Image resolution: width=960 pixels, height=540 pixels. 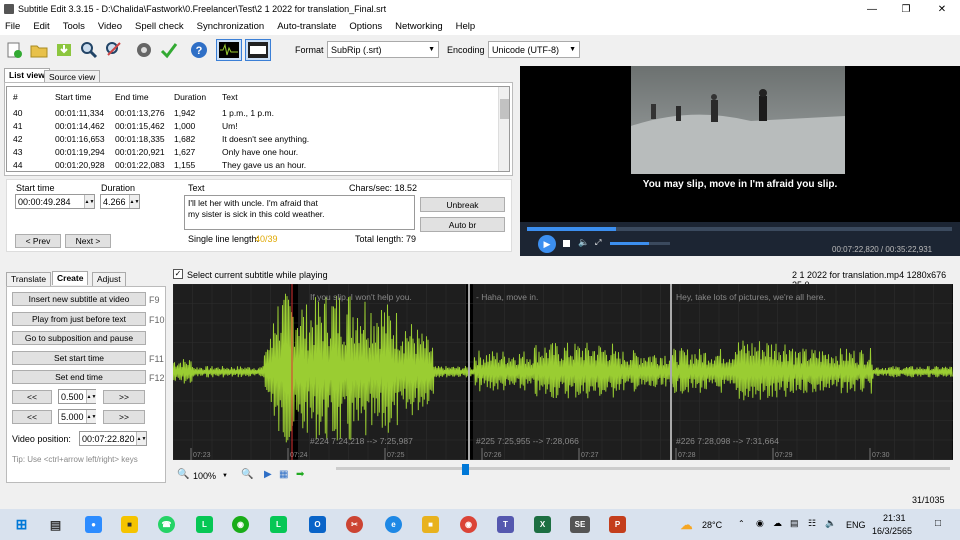 What do you see at coordinates (741, 523) in the screenshot?
I see `tray-chevron-icon: ⌃` at bounding box center [741, 523].